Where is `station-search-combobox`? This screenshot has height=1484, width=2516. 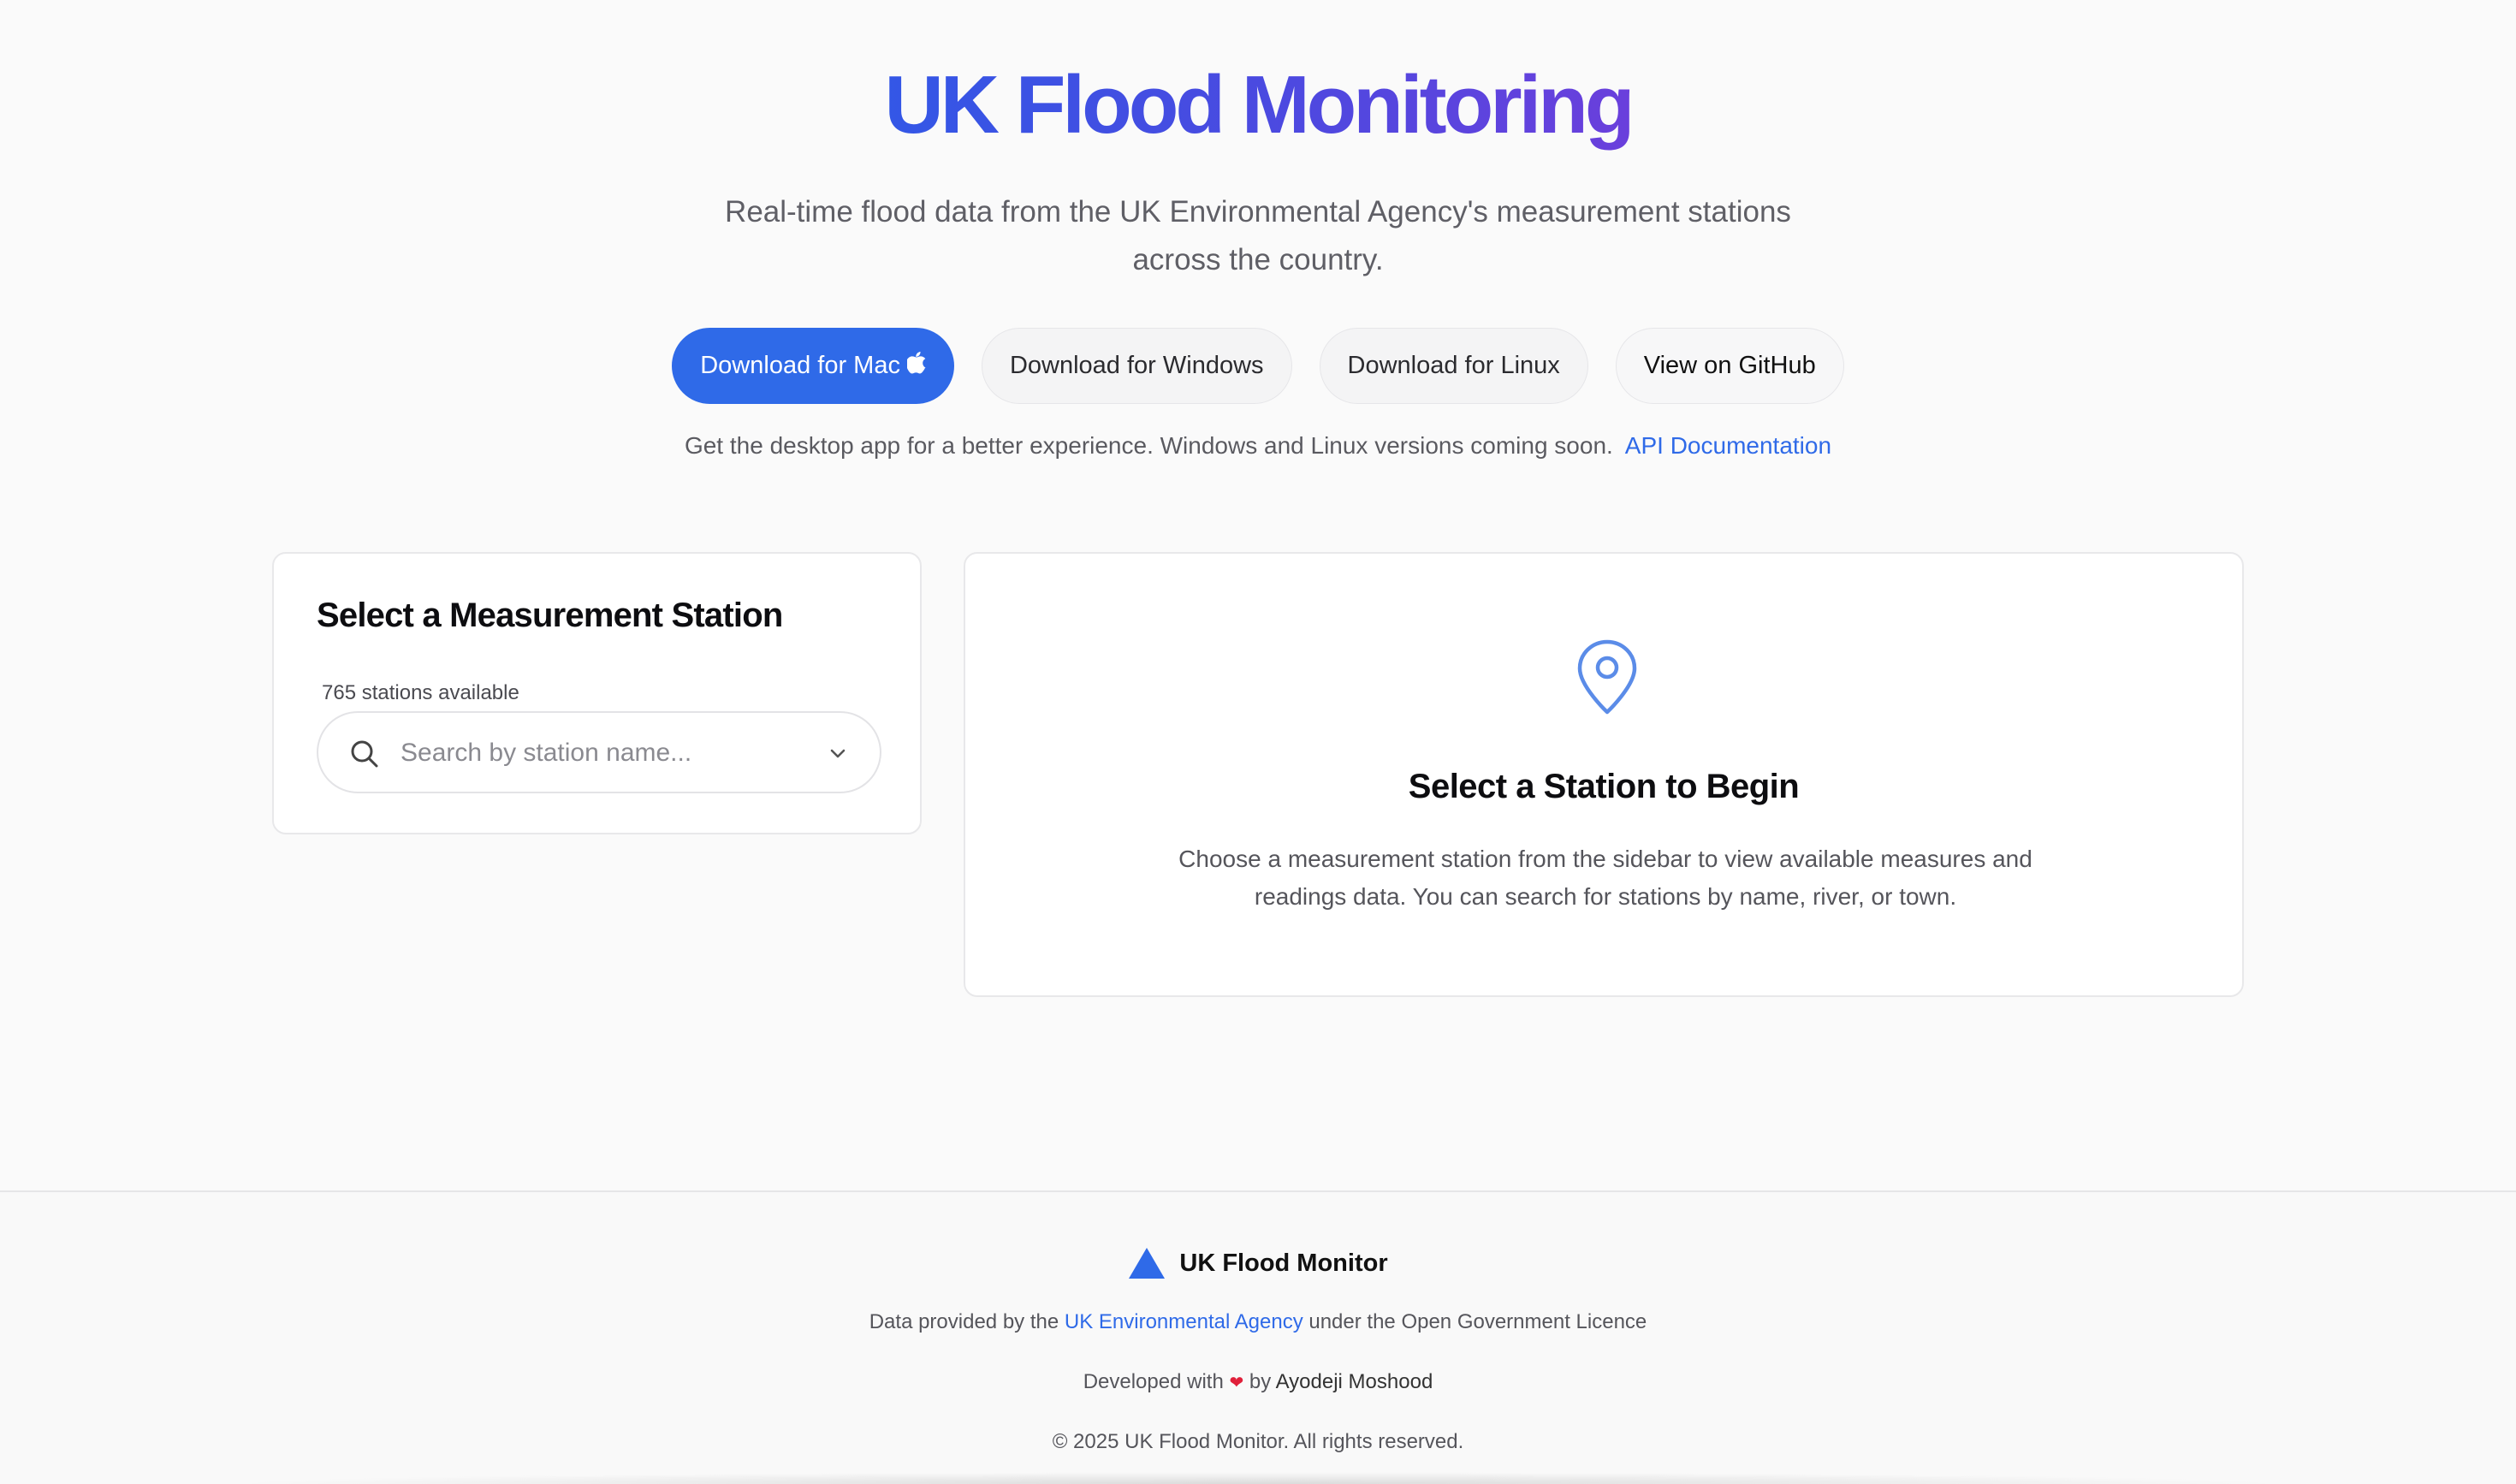 station-search-combobox is located at coordinates (599, 752).